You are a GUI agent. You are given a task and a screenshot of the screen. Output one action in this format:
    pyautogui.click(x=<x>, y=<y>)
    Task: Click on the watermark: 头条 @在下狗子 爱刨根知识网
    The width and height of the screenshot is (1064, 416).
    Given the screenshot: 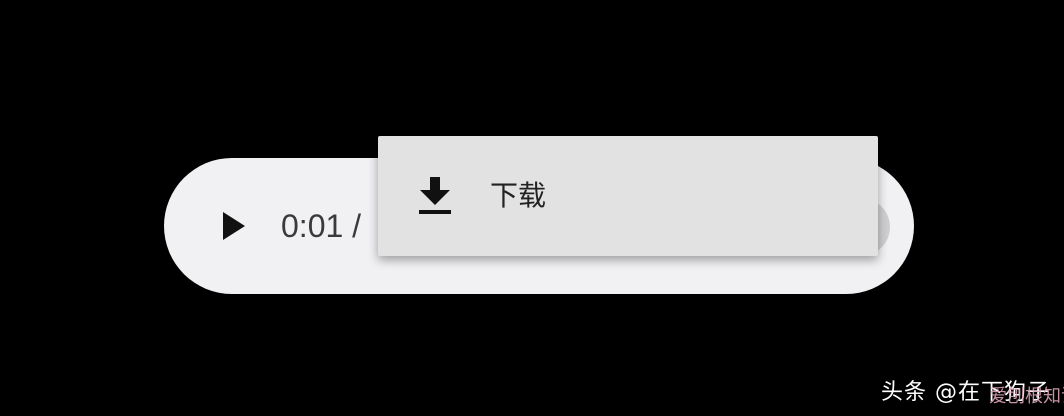 What is the action you would take?
    pyautogui.click(x=972, y=393)
    